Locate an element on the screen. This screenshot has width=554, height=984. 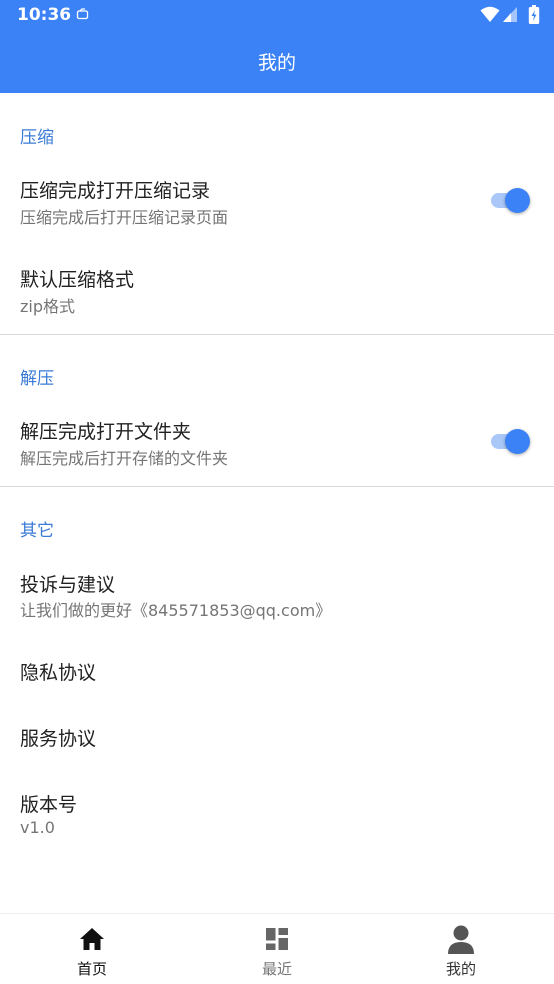
status-bar: 10:36 is located at coordinates (277, 15).